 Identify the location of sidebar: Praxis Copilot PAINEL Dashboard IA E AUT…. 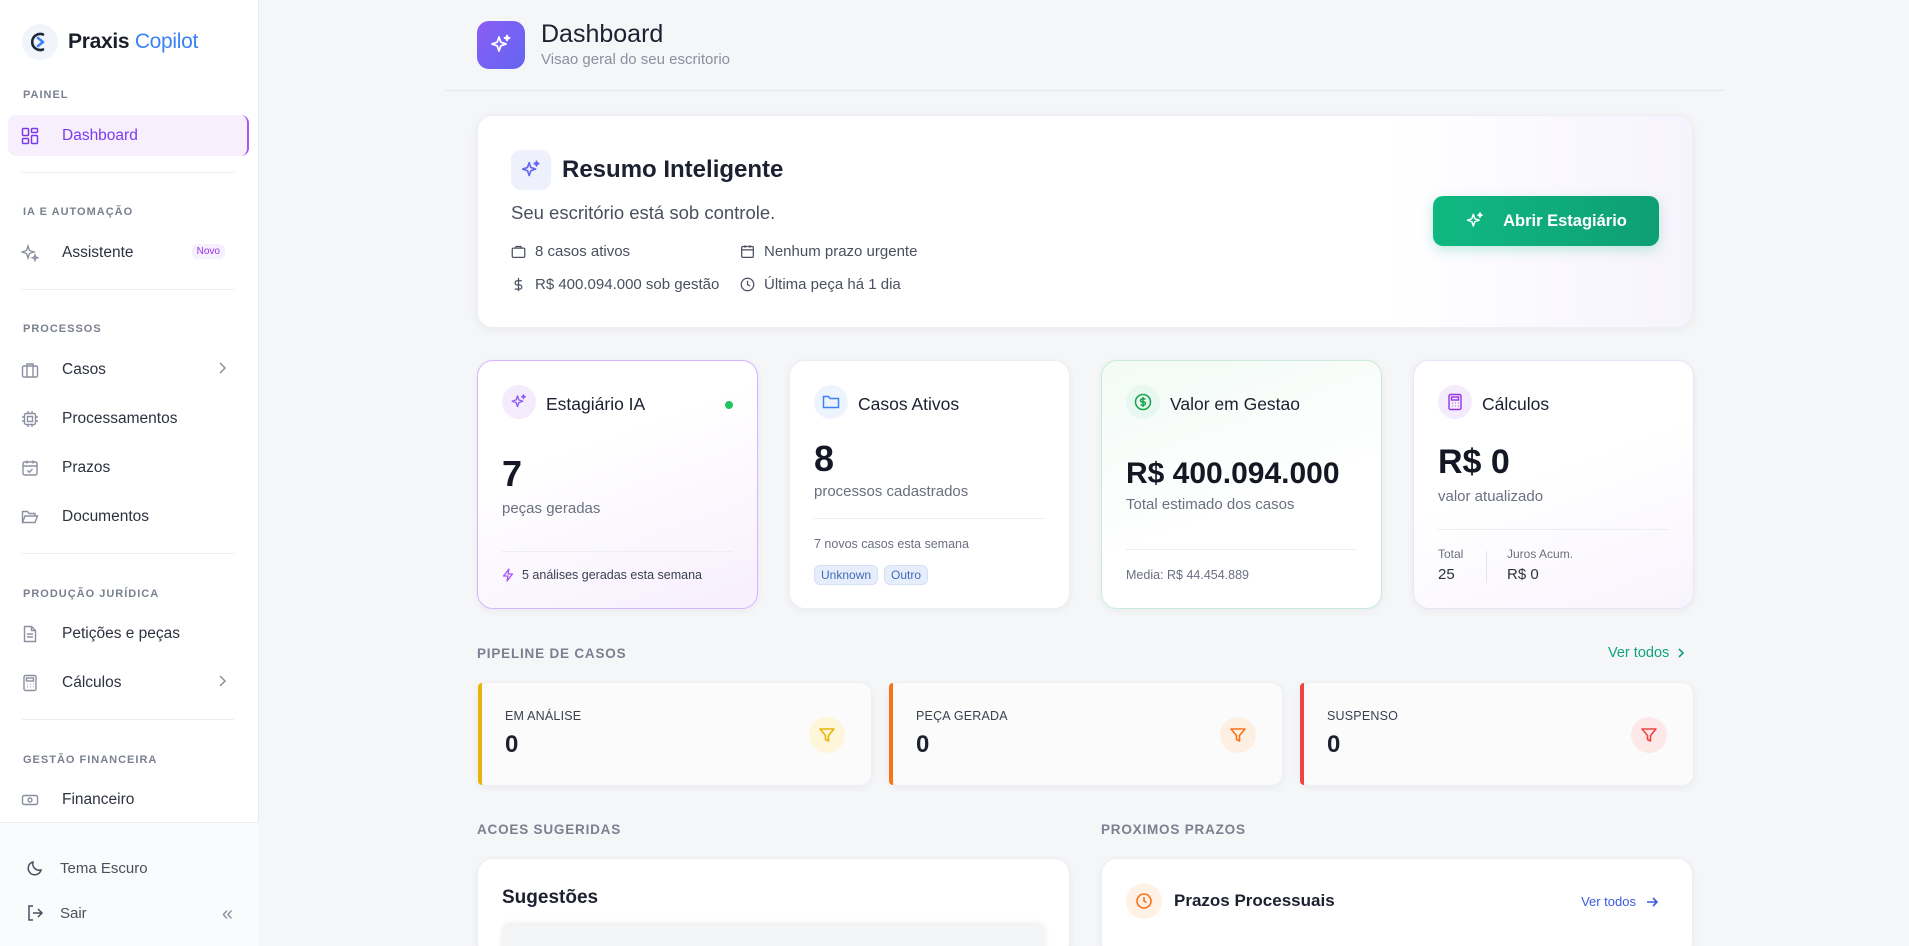
(129, 473).